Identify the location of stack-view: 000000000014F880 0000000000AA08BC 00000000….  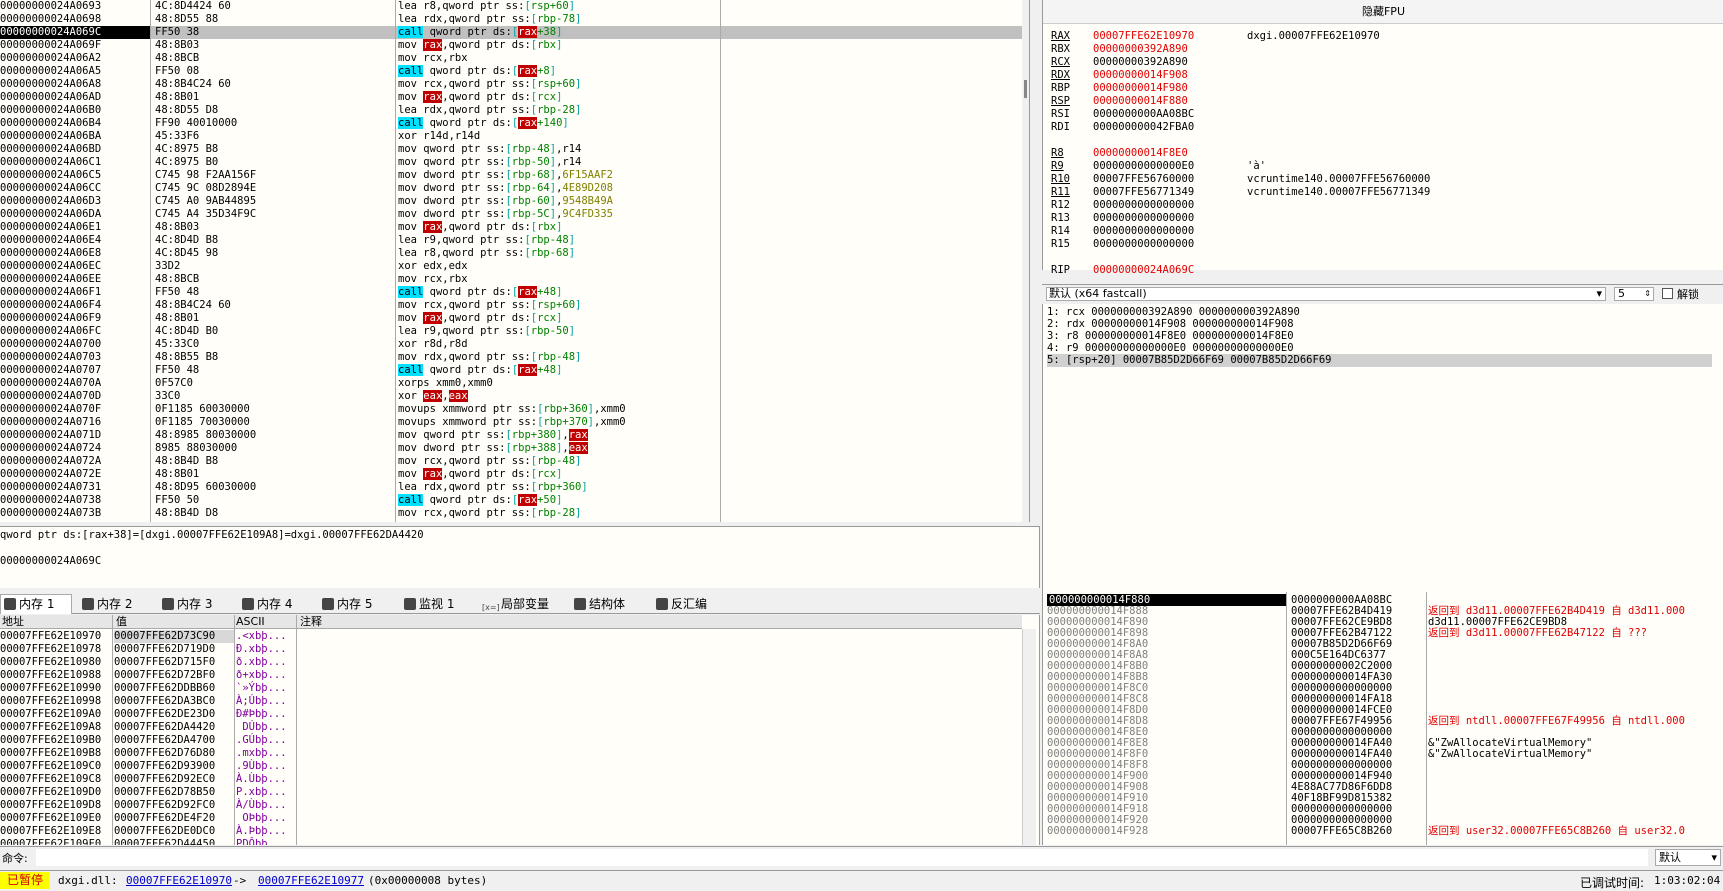
(1382, 718).